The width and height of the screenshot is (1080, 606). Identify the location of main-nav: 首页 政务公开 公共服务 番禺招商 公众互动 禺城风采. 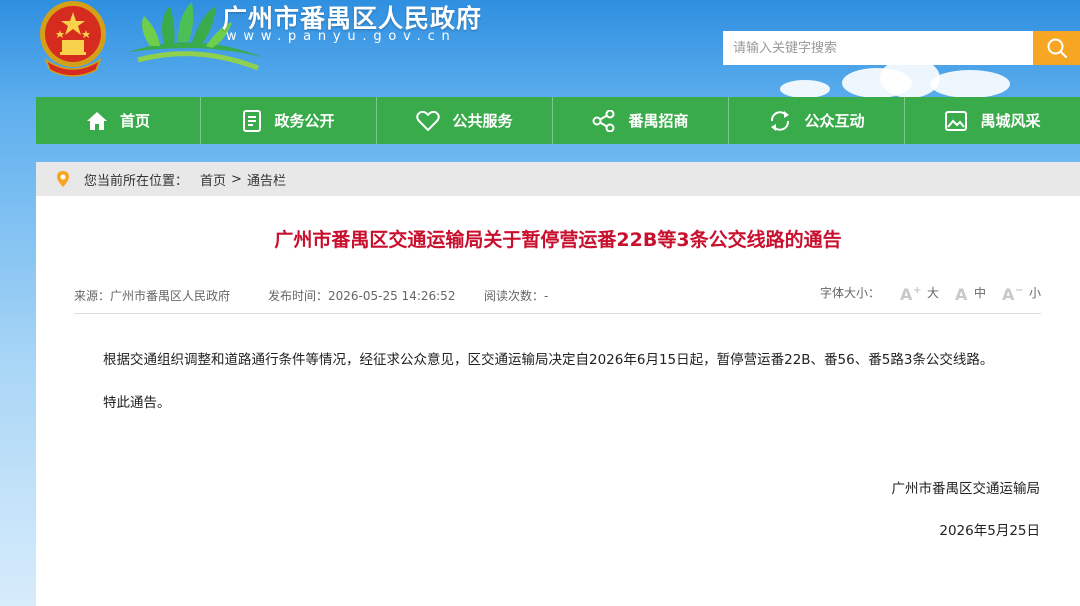
(558, 120).